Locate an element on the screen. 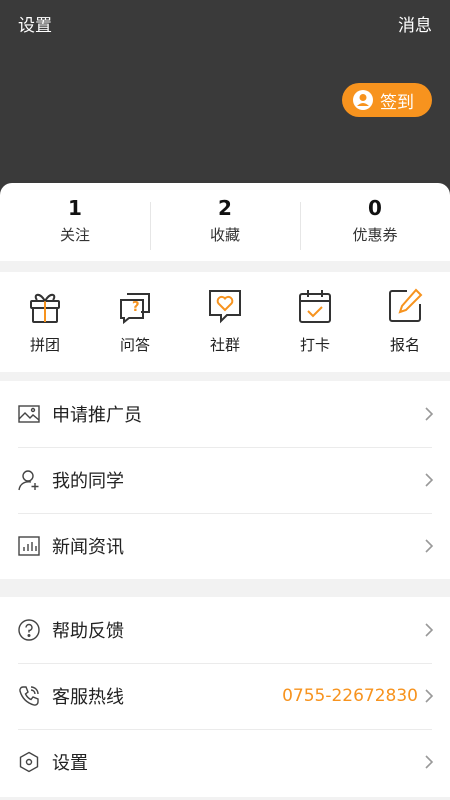 Image resolution: width=450 pixels, height=800 pixels. quick-actions: 拼团 ? 问答 社群 打卡 报名 is located at coordinates (225, 322).